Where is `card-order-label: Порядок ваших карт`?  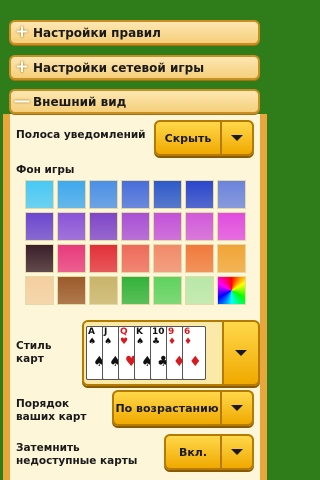
card-order-label: Порядок ваших карт is located at coordinates (51, 410).